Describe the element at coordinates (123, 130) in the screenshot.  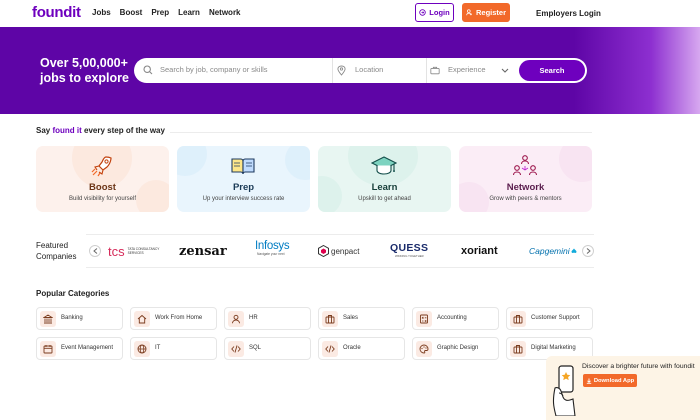
I see `say-suffix: every step of the way` at that location.